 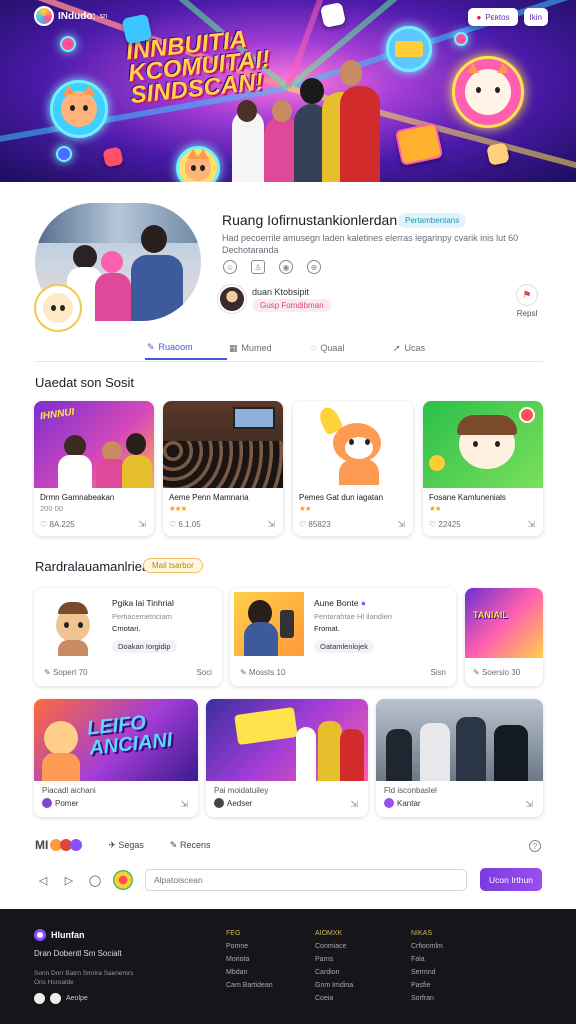 What do you see at coordinates (249, 972) in the screenshot?
I see `footer-link: Mbdan` at bounding box center [249, 972].